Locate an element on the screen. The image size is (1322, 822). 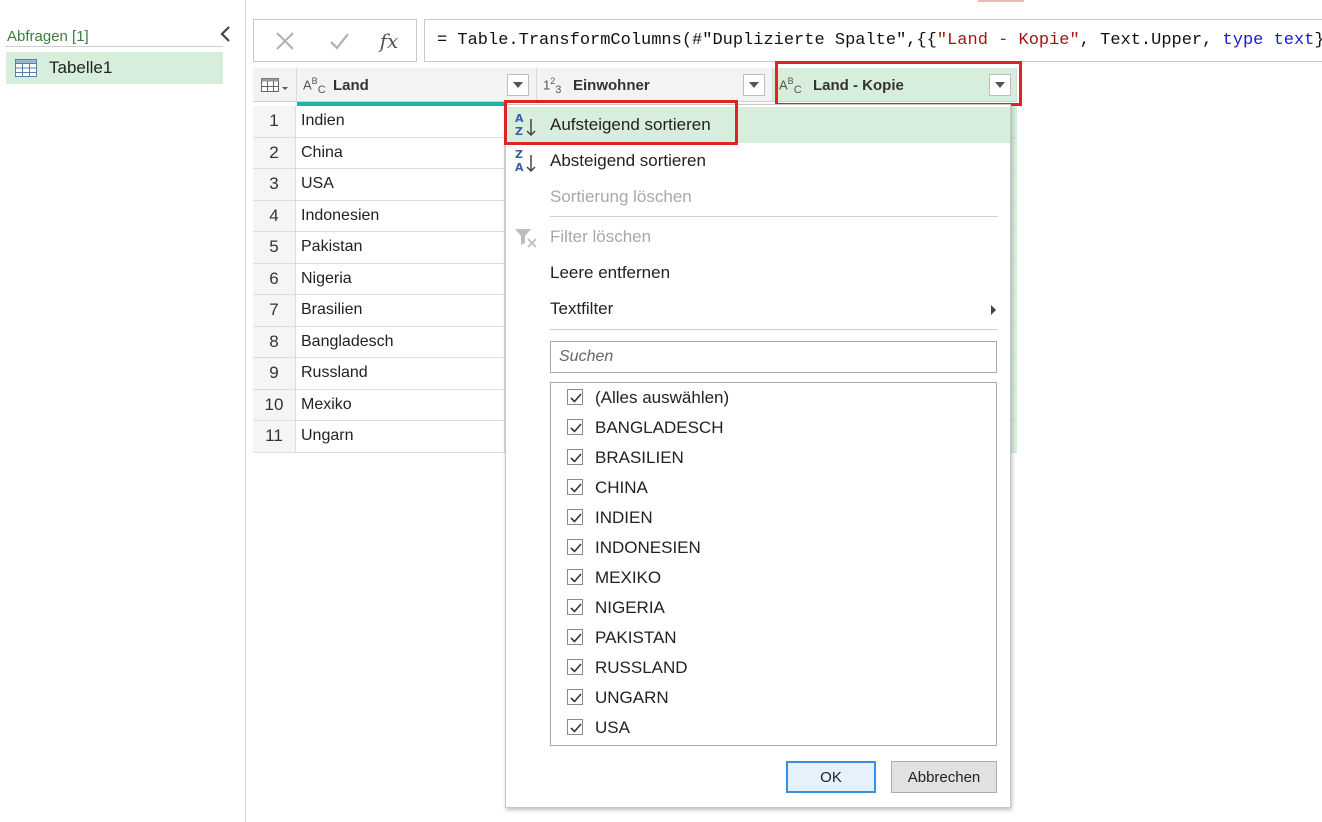
column-header-land-kopie: ABC Land - Kopie is located at coordinates (895, 85).